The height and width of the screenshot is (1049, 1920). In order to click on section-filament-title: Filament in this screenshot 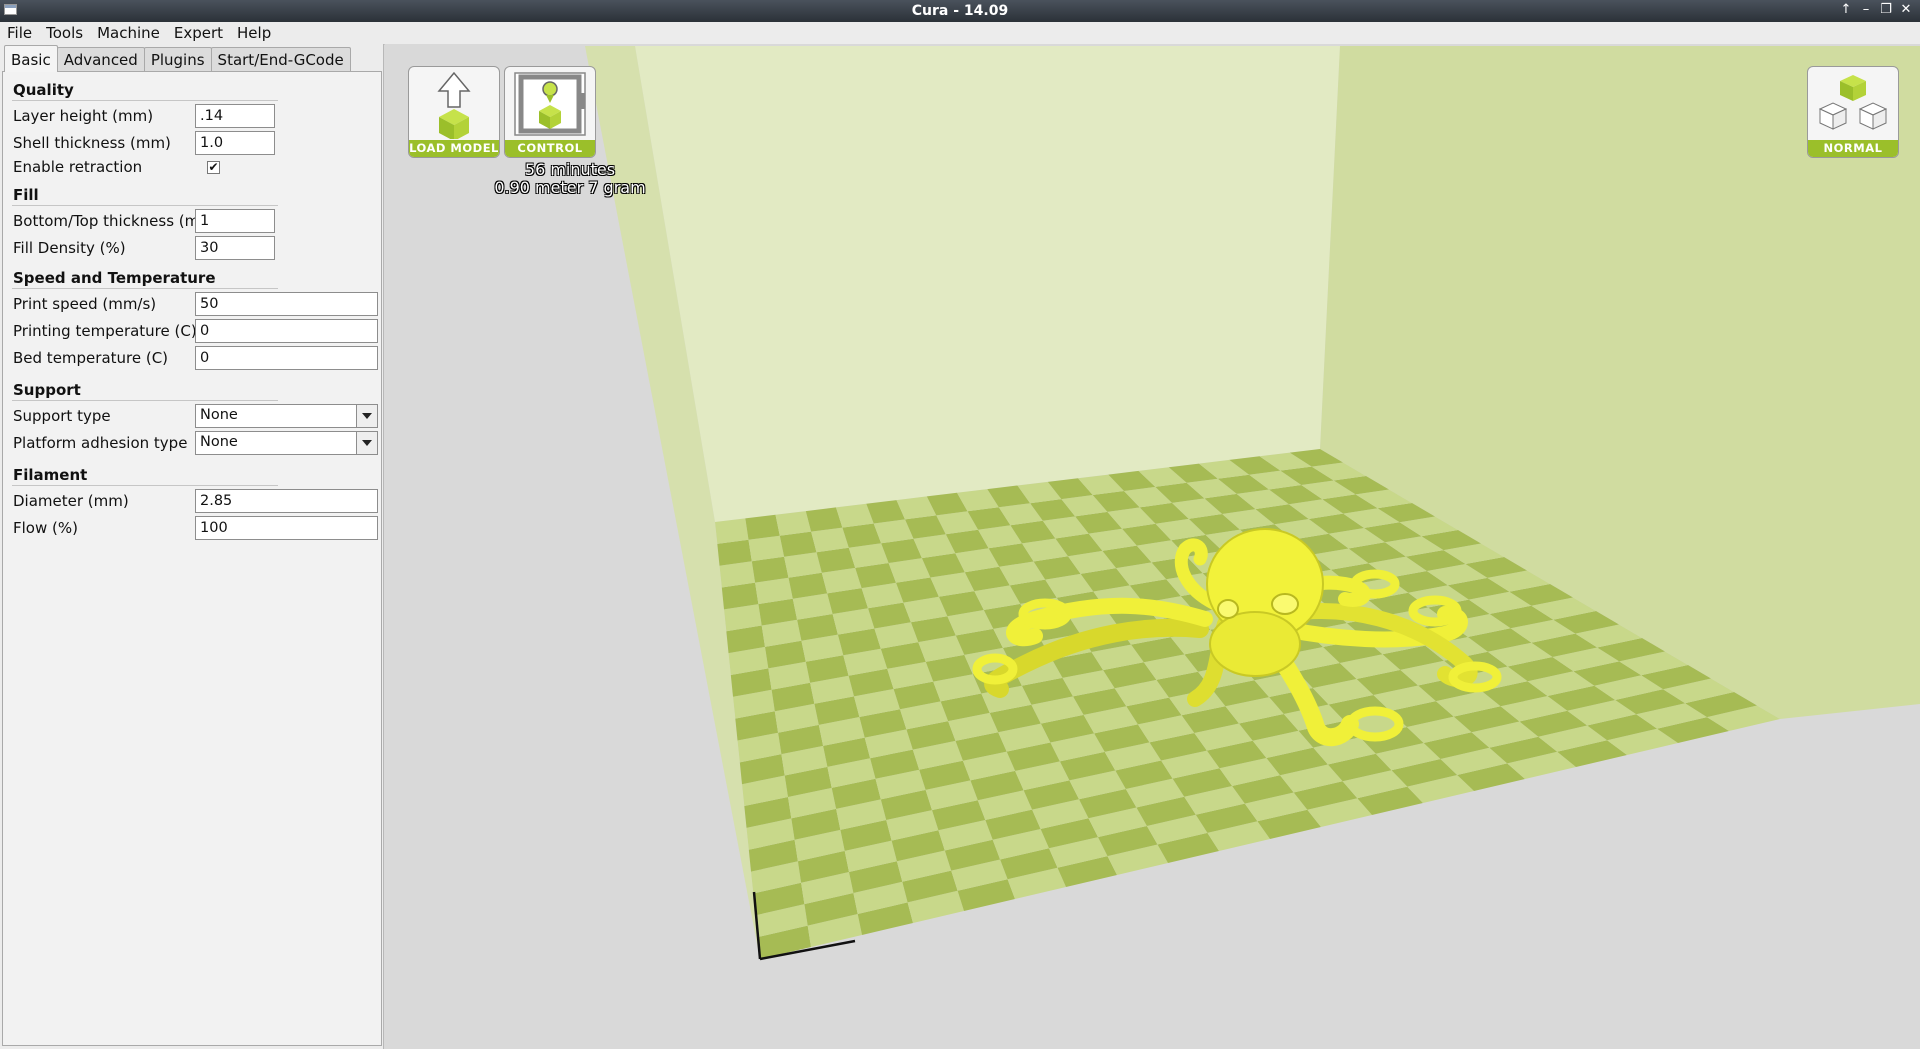, I will do `click(50, 475)`.